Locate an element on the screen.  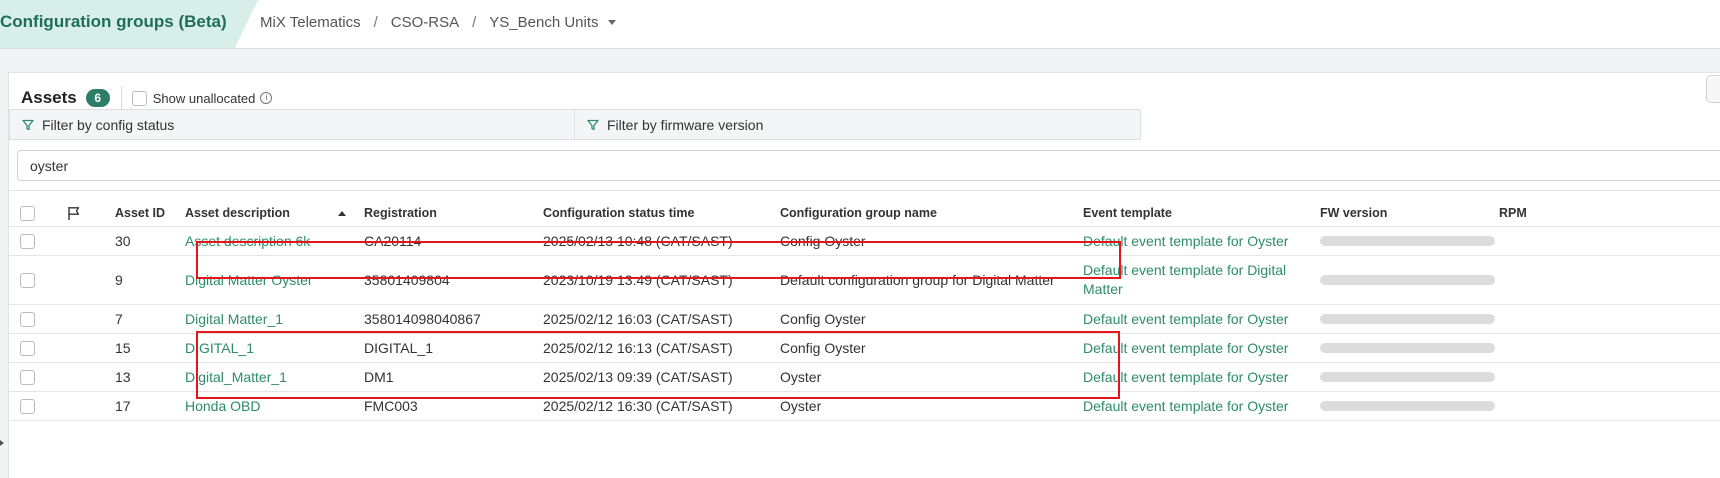
assets-header: Assets 6 Show unallocated i is located at coordinates (147, 98).